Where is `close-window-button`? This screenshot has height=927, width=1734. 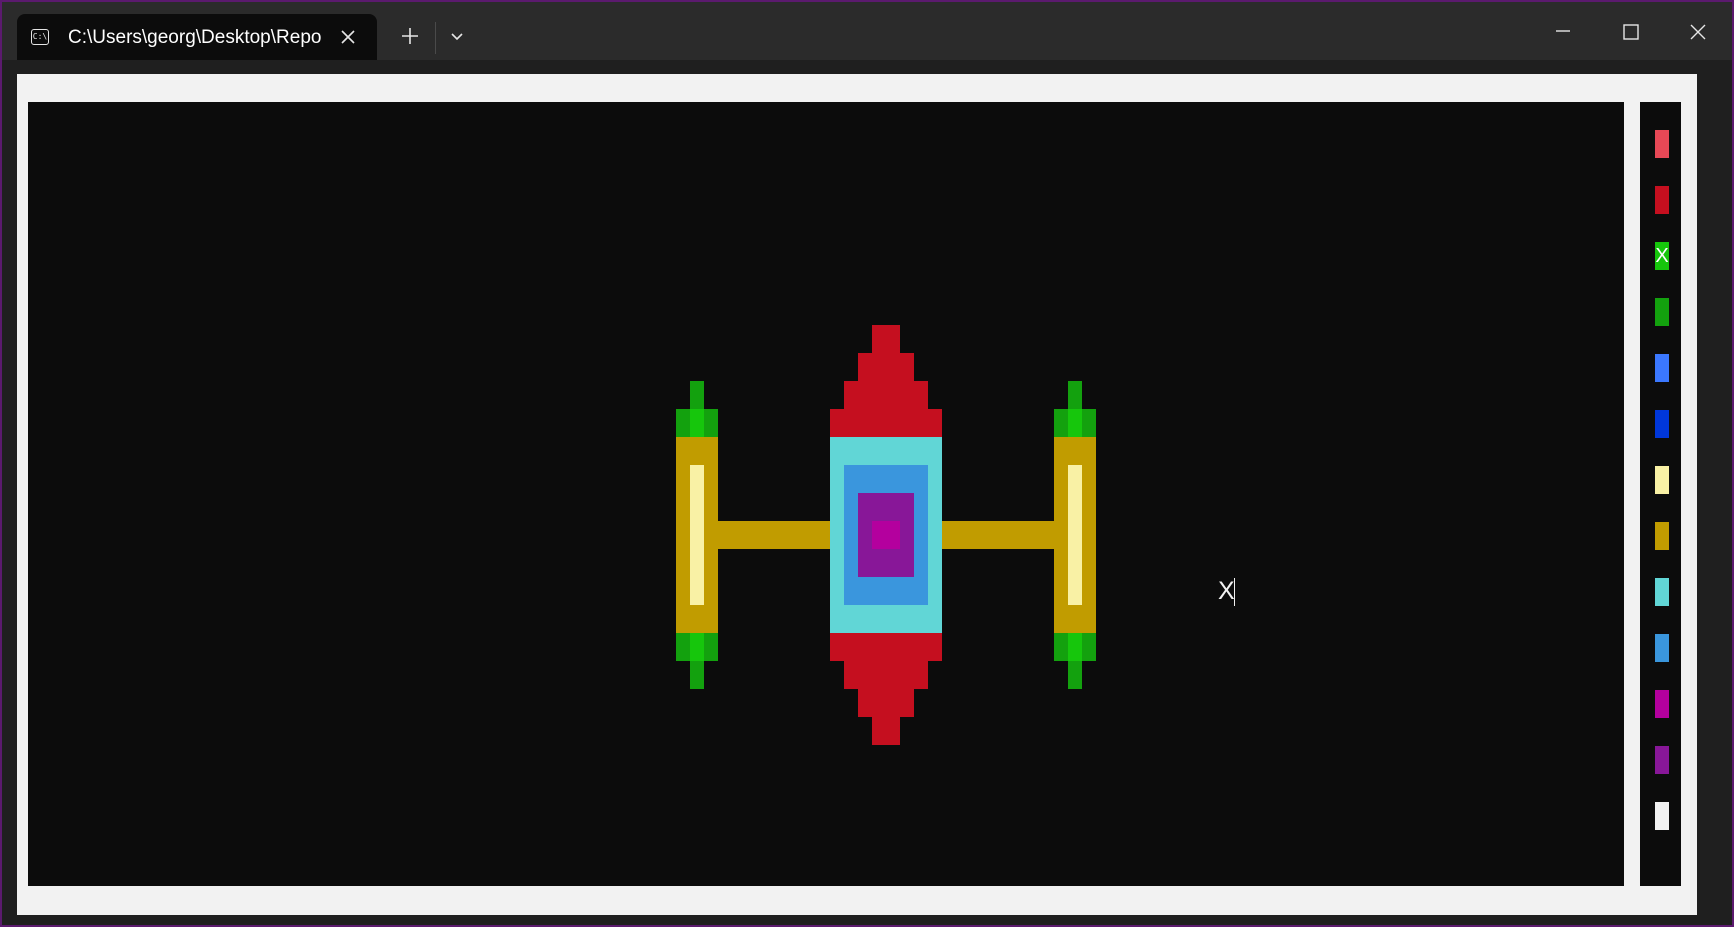 close-window-button is located at coordinates (1698, 31).